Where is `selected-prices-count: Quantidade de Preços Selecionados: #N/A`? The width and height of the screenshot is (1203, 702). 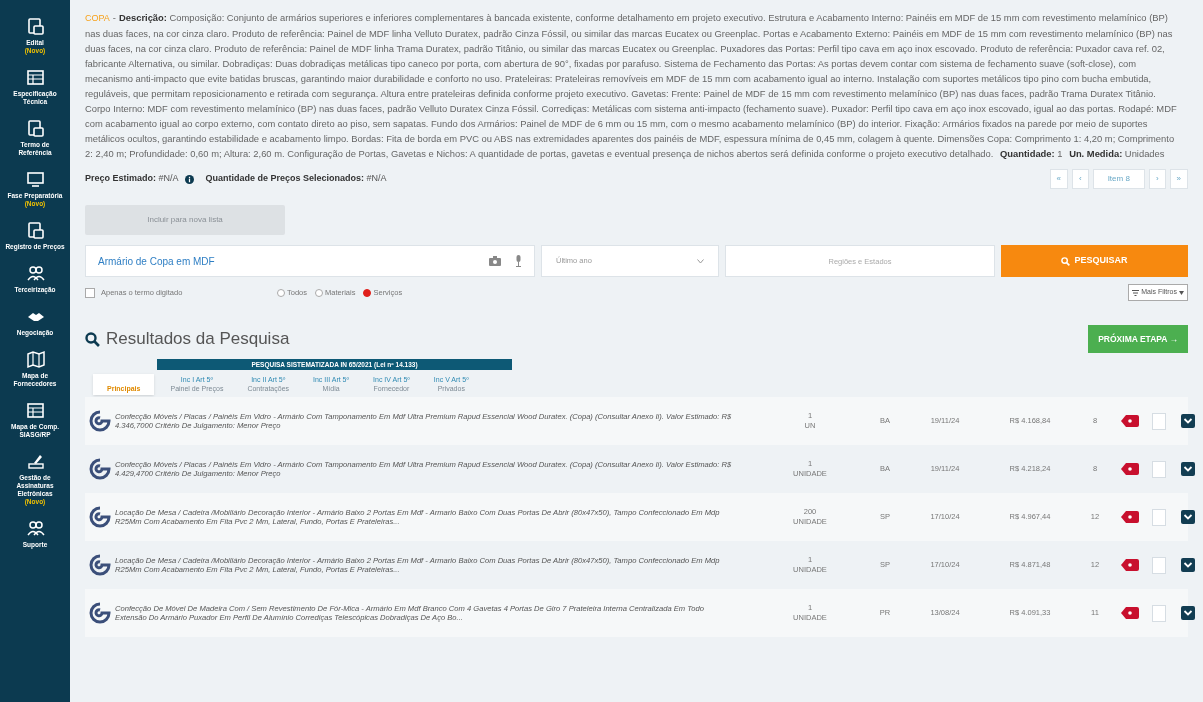
selected-prices-count: Quantidade de Preços Selecionados: #N/A is located at coordinates (296, 179).